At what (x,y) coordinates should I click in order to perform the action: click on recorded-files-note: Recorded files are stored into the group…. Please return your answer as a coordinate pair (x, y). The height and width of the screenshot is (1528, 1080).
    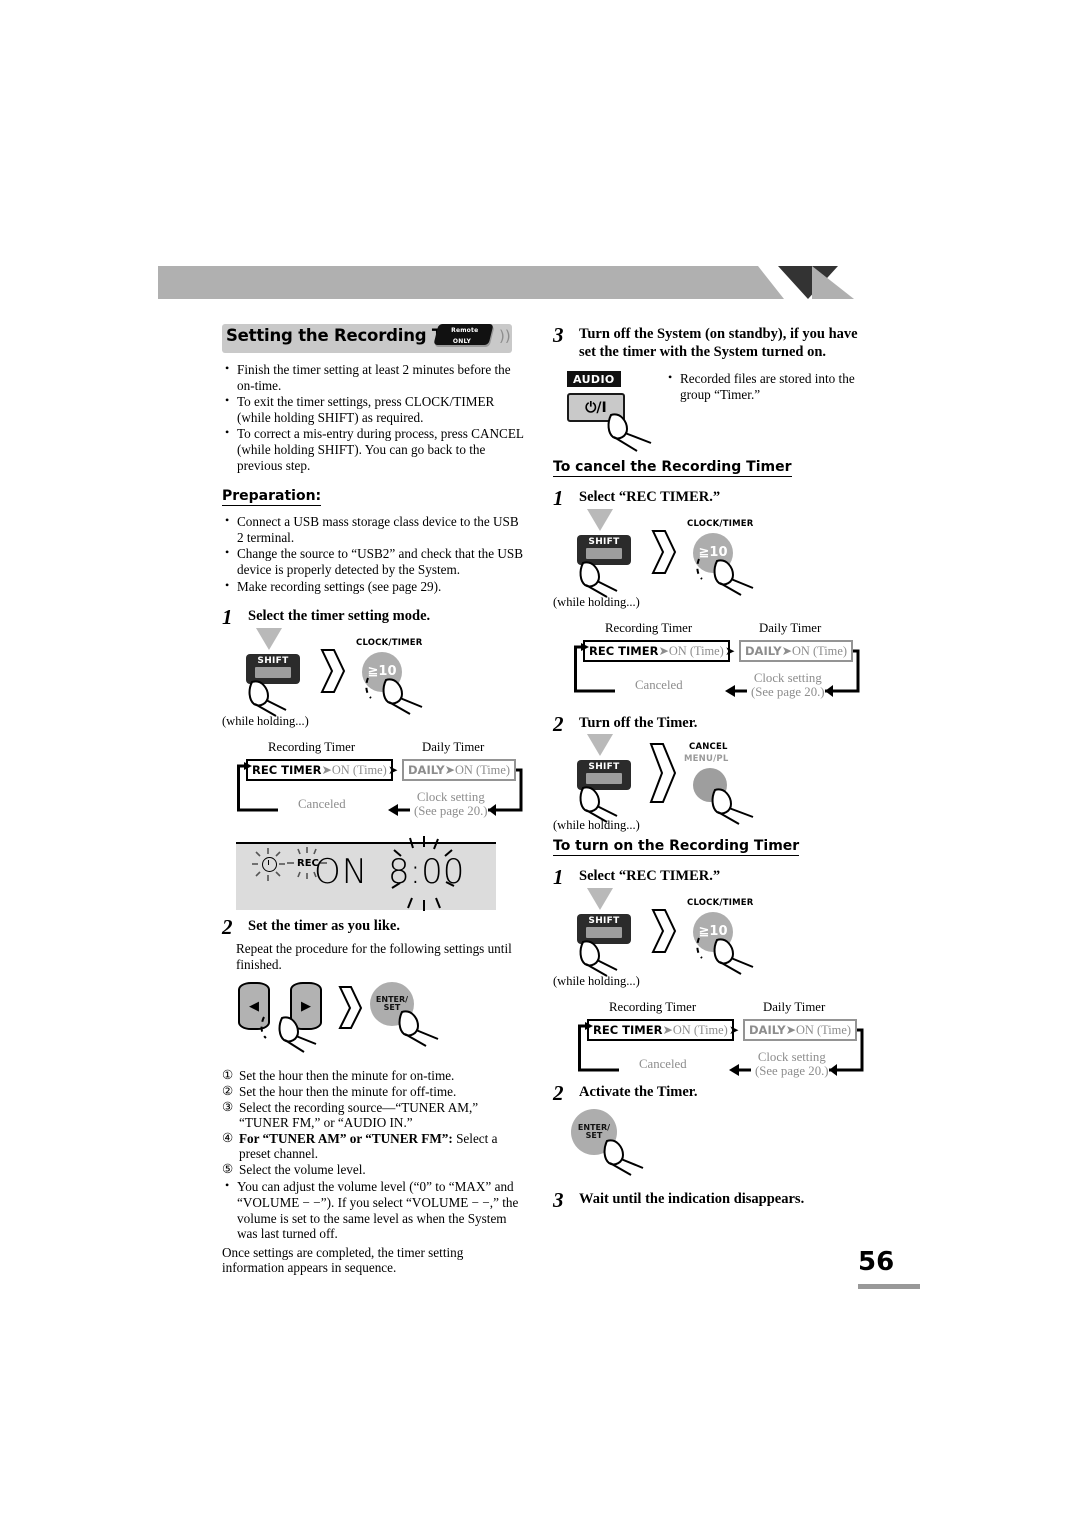
    Looking at the image, I should click on (765, 386).